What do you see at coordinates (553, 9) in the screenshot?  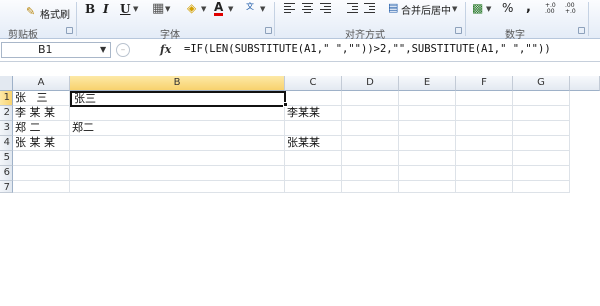 I see `increase-decimal-button: +.0 .00` at bounding box center [553, 9].